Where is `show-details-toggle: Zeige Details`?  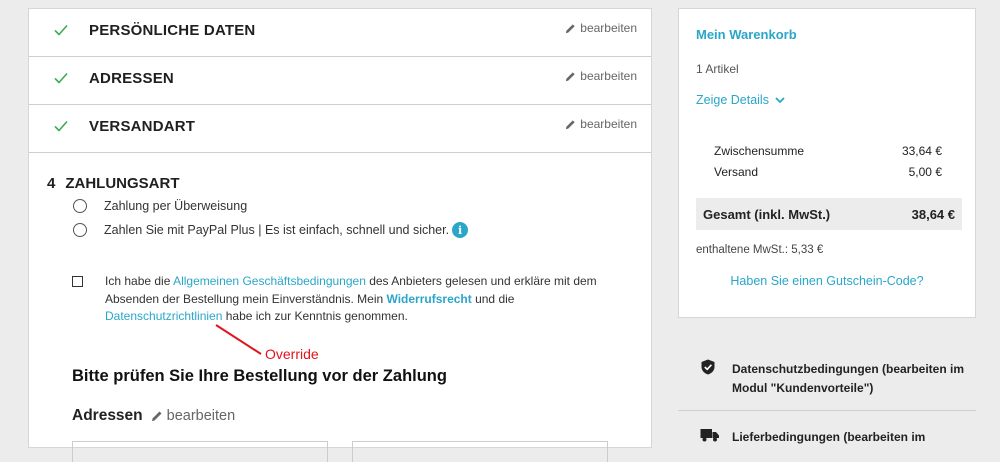 show-details-toggle: Zeige Details is located at coordinates (740, 100).